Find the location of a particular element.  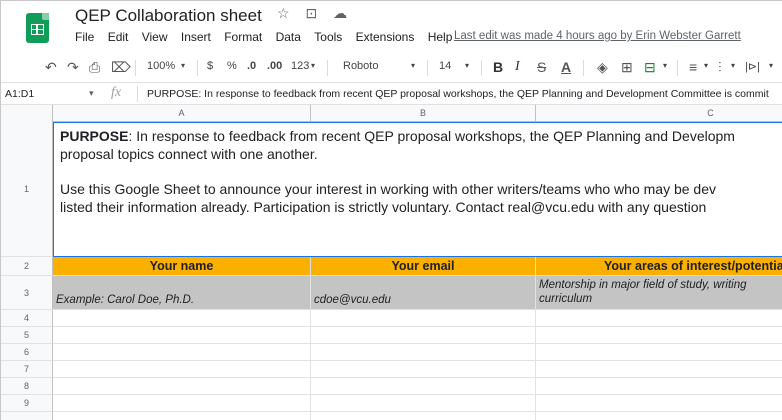

row-header-9: 9 is located at coordinates (27, 403).